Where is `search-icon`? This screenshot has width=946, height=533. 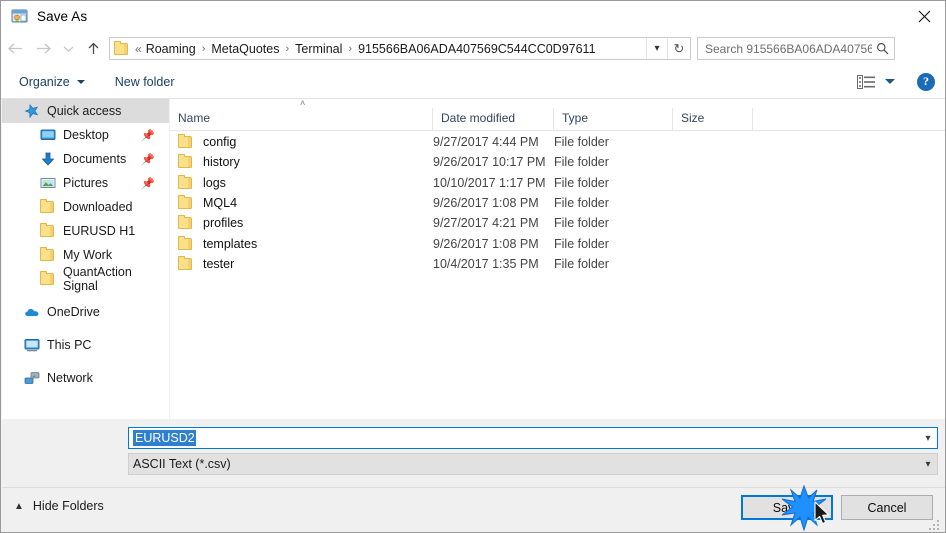 search-icon is located at coordinates (883, 48).